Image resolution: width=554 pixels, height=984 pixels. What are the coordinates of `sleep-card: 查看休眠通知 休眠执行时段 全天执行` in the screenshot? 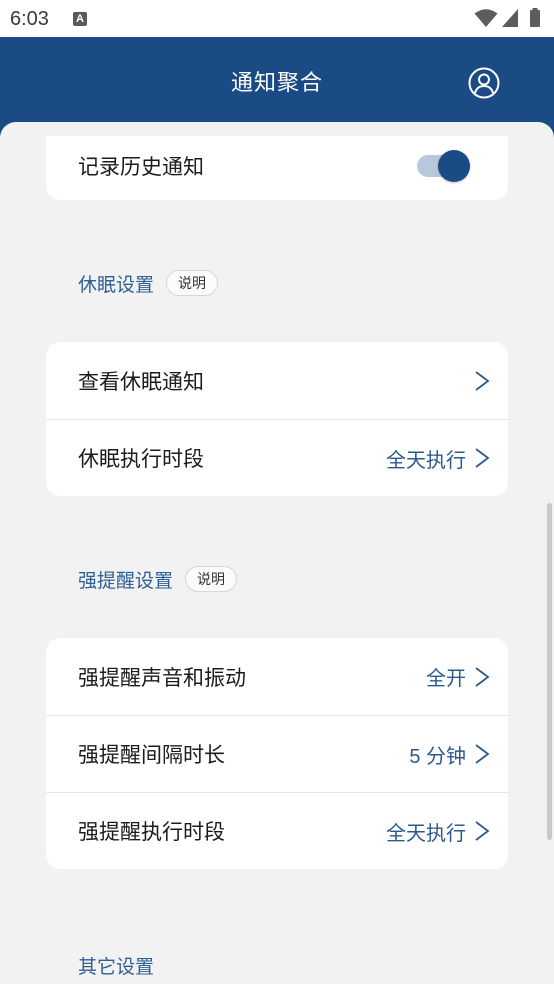 It's located at (277, 419).